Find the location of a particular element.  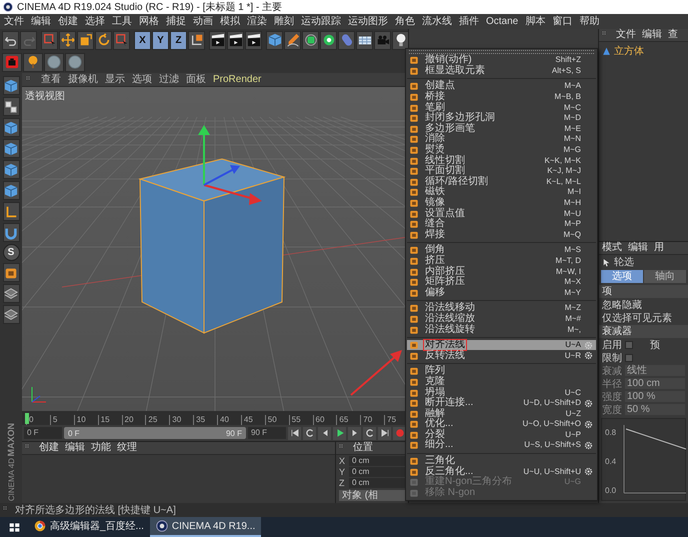

menu-item: 三角化 is located at coordinates (501, 461).